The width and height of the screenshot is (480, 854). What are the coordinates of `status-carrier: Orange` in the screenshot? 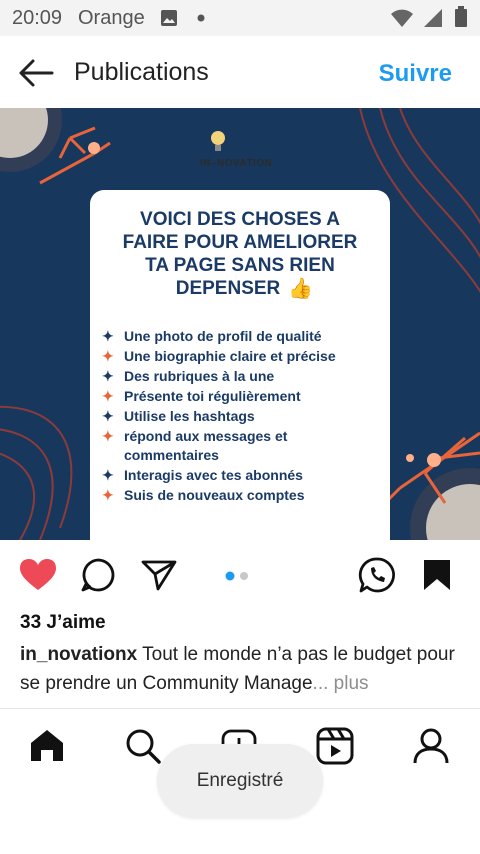 It's located at (111, 18).